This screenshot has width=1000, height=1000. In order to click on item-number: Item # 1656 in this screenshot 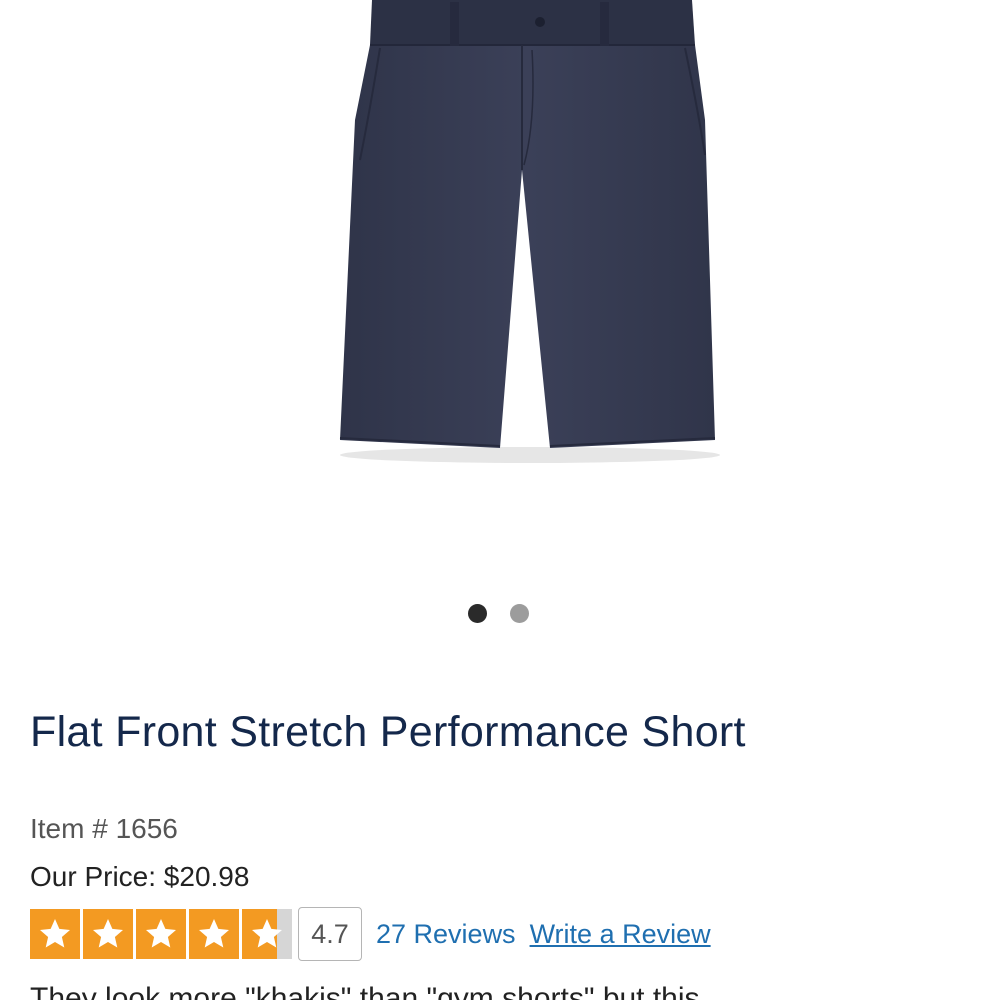, I will do `click(104, 828)`.